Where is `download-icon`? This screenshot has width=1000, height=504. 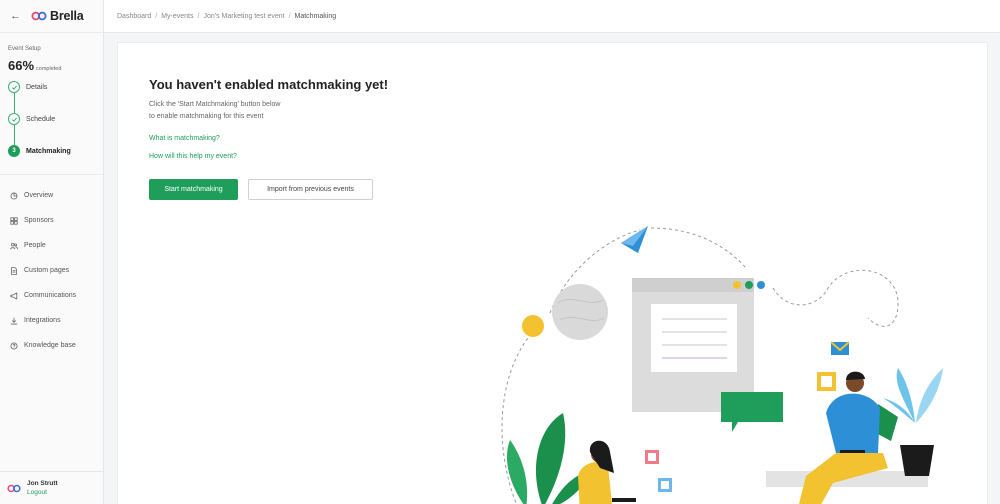 download-icon is located at coordinates (14, 321).